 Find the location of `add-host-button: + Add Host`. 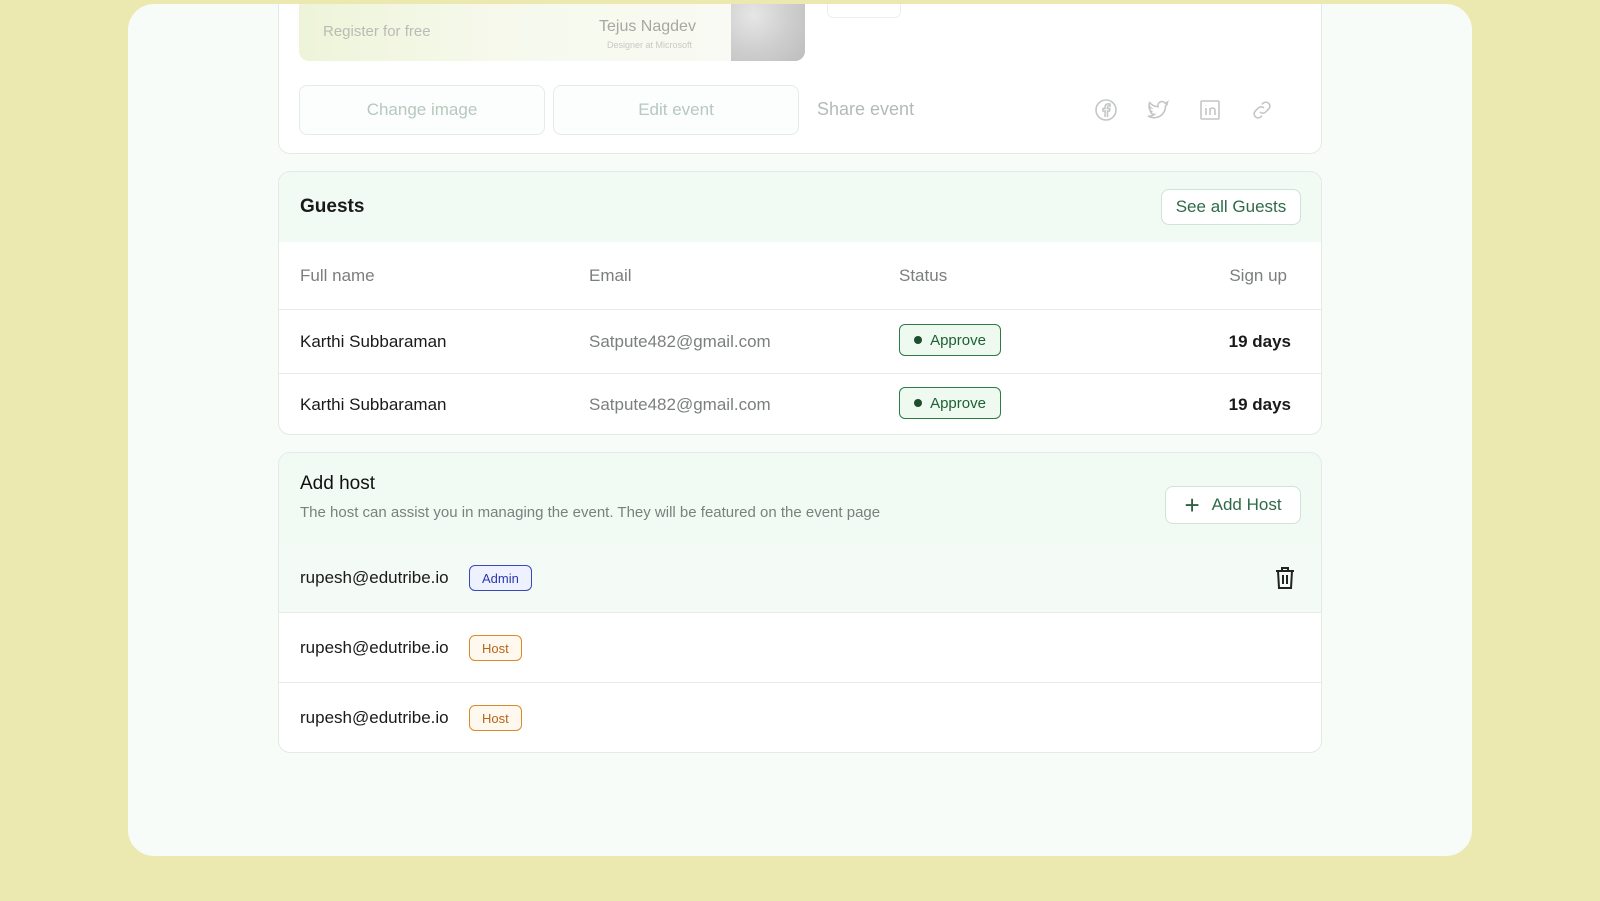

add-host-button: + Add Host is located at coordinates (1233, 505).